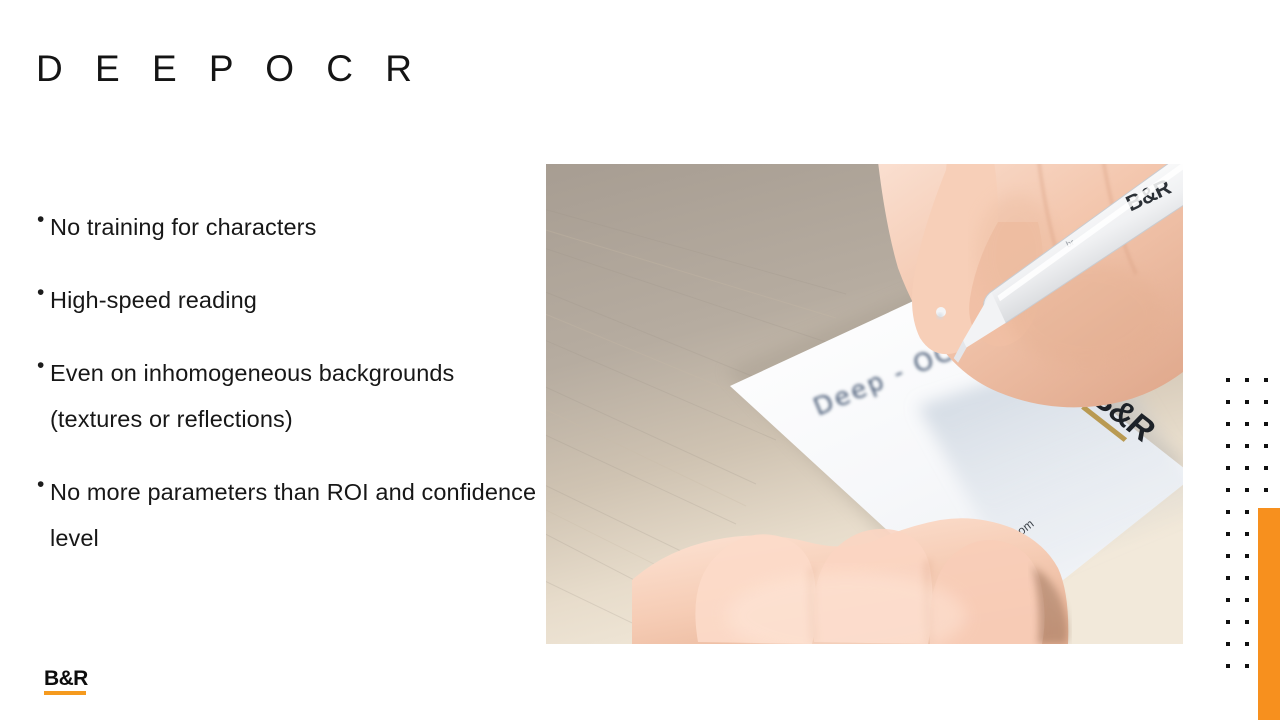  What do you see at coordinates (65, 693) in the screenshot?
I see `br-logo-bar` at bounding box center [65, 693].